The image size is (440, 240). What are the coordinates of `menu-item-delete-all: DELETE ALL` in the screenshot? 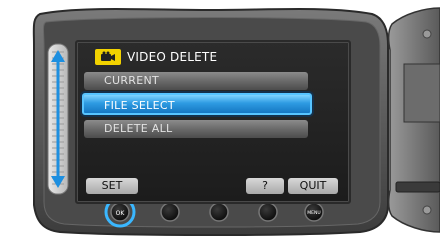 It's located at (196, 129).